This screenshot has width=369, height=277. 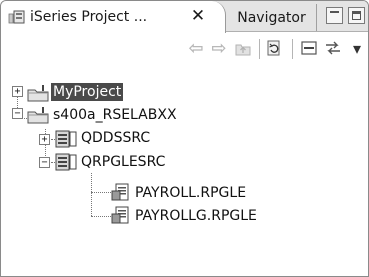 I want to click on tree-node-payroll-rpgle: PAYROLL.RPGLE, so click(x=190, y=193).